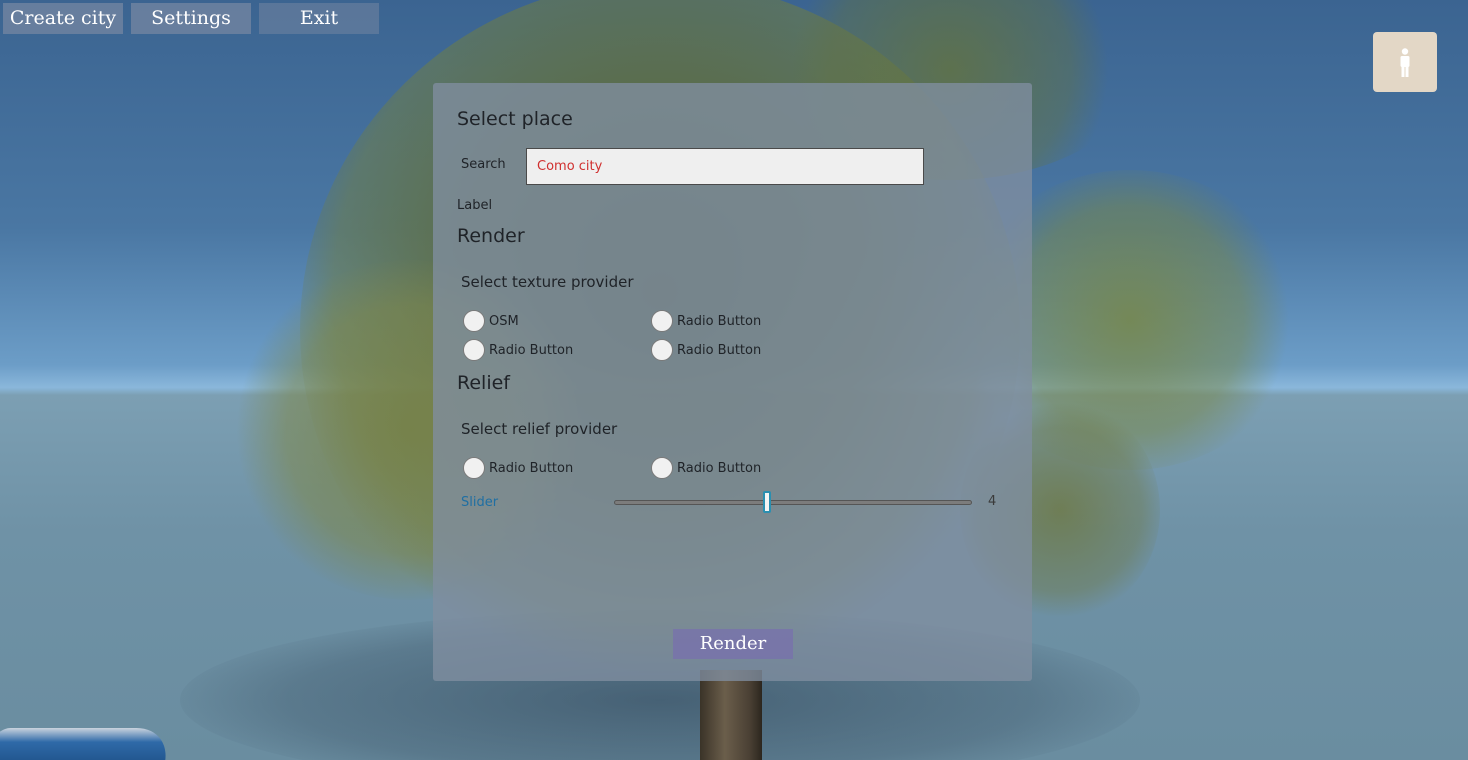 This screenshot has height=760, width=1468. Describe the element at coordinates (88, 744) in the screenshot. I see `car-model` at that location.